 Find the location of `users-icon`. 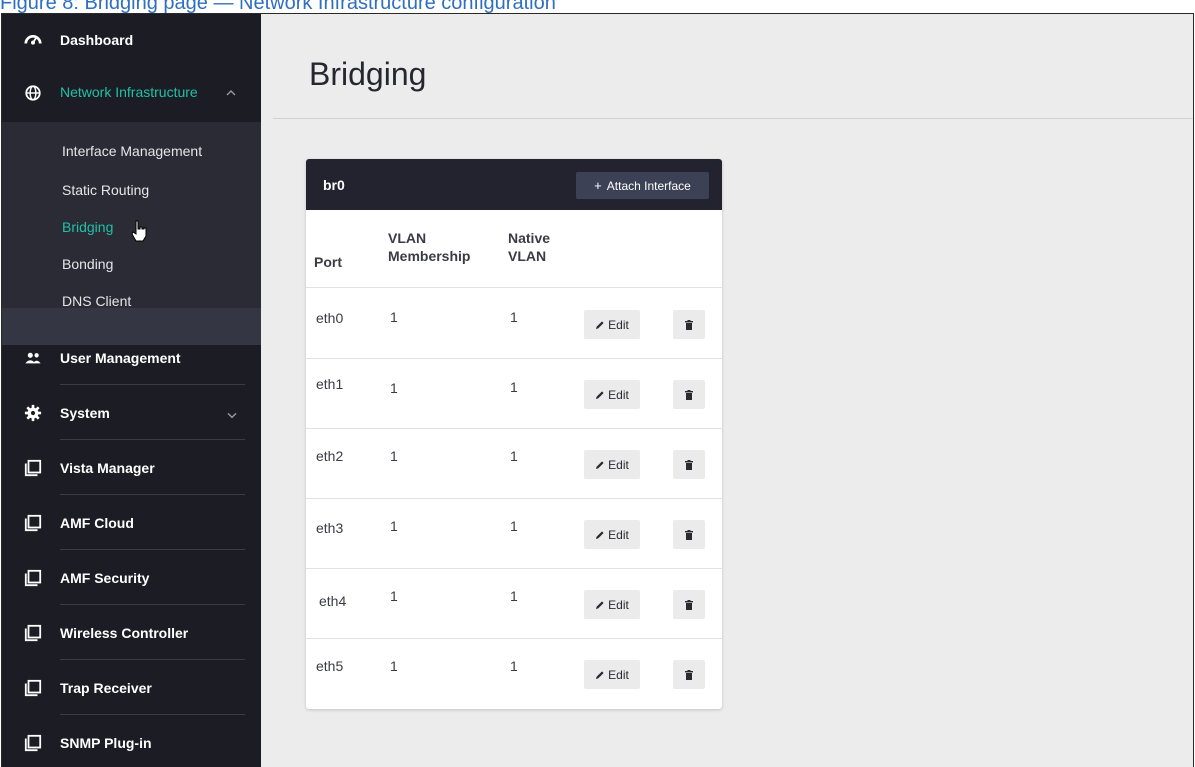

users-icon is located at coordinates (33, 357).